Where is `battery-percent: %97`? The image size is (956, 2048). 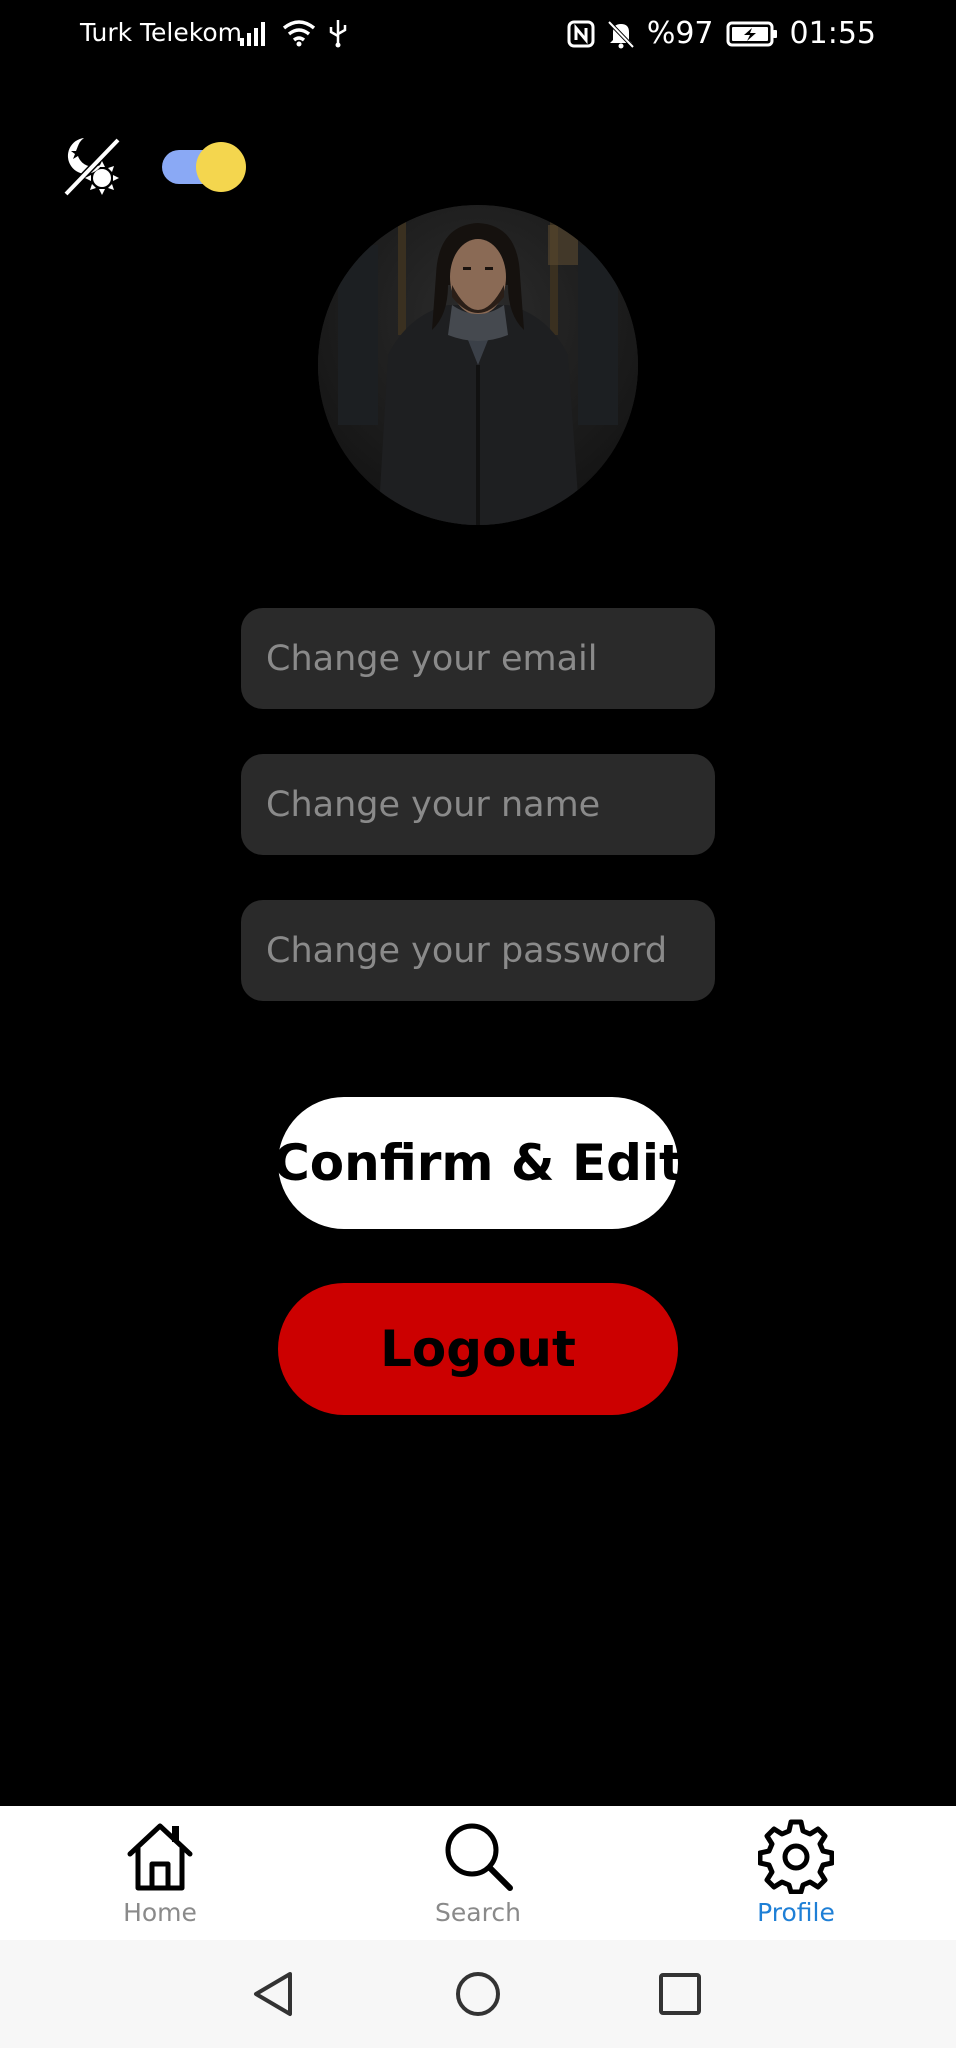
battery-percent: %97 is located at coordinates (680, 33).